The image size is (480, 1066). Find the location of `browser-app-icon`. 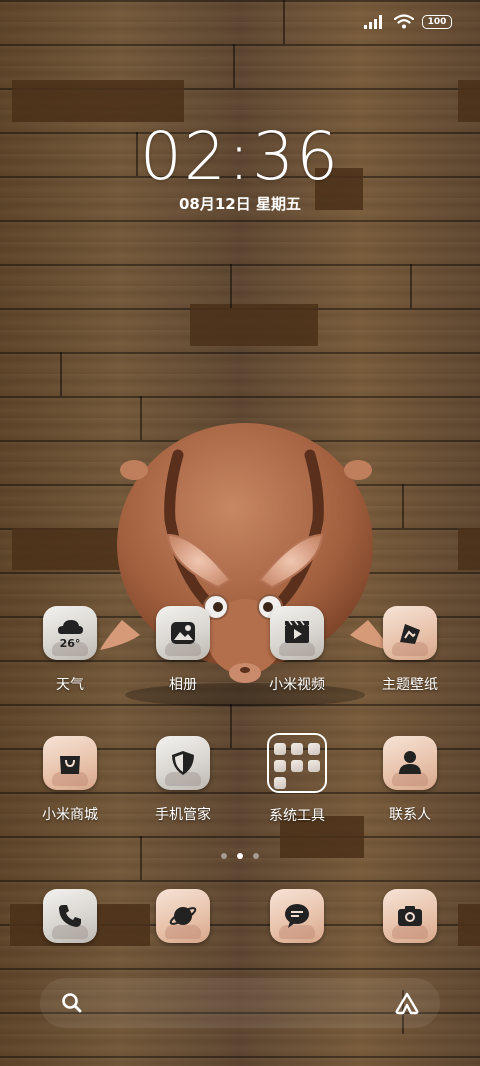

browser-app-icon is located at coordinates (183, 916).